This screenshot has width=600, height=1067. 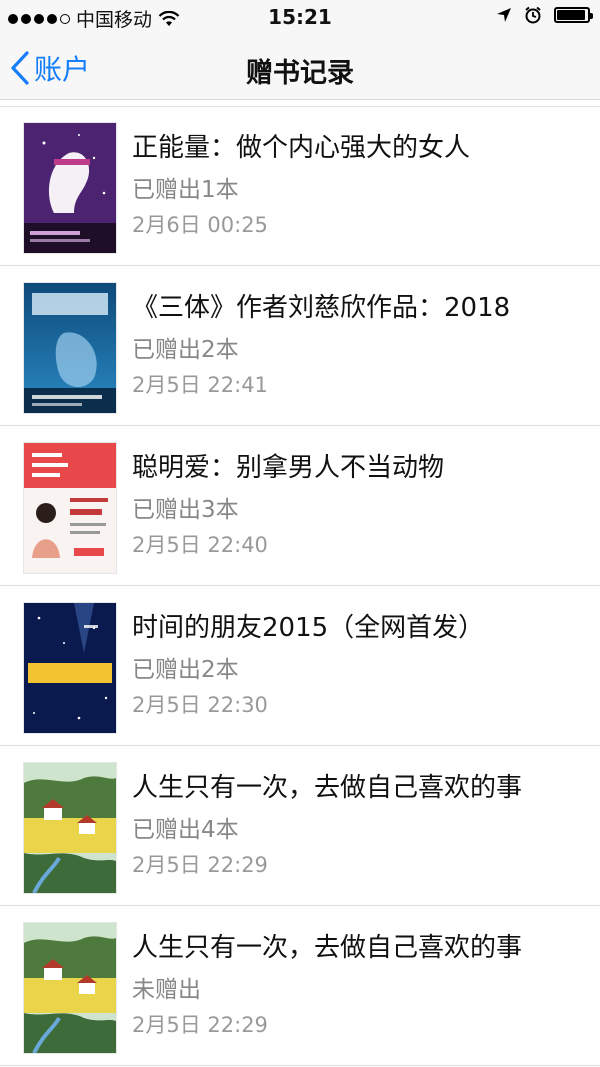 What do you see at coordinates (308, 628) in the screenshot?
I see `book-title: 时间的朋友2015（全网首发）` at bounding box center [308, 628].